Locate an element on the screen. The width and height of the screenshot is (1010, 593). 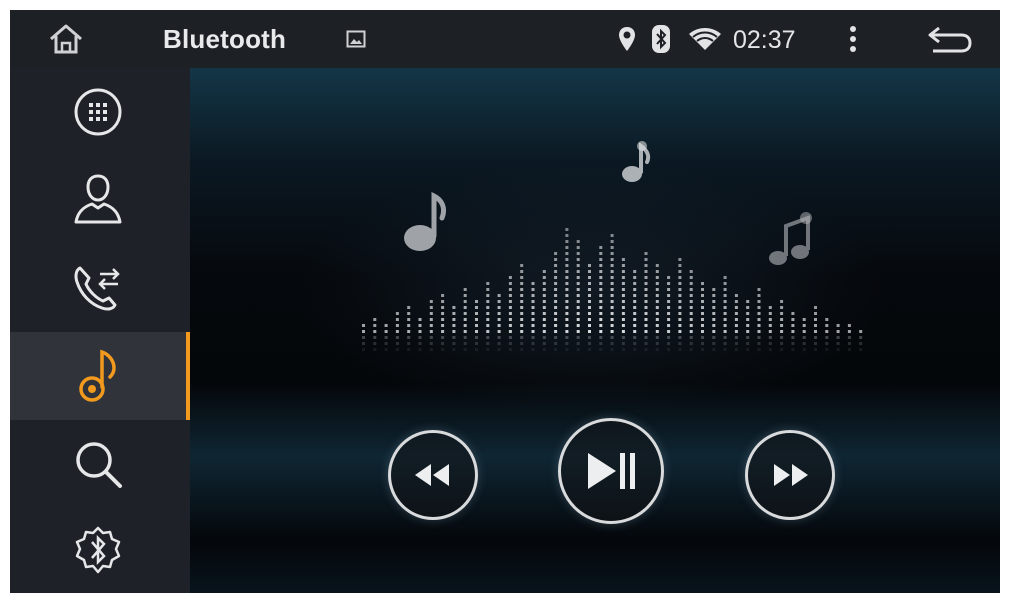
bluetooth-settings-icon is located at coordinates (98, 550).